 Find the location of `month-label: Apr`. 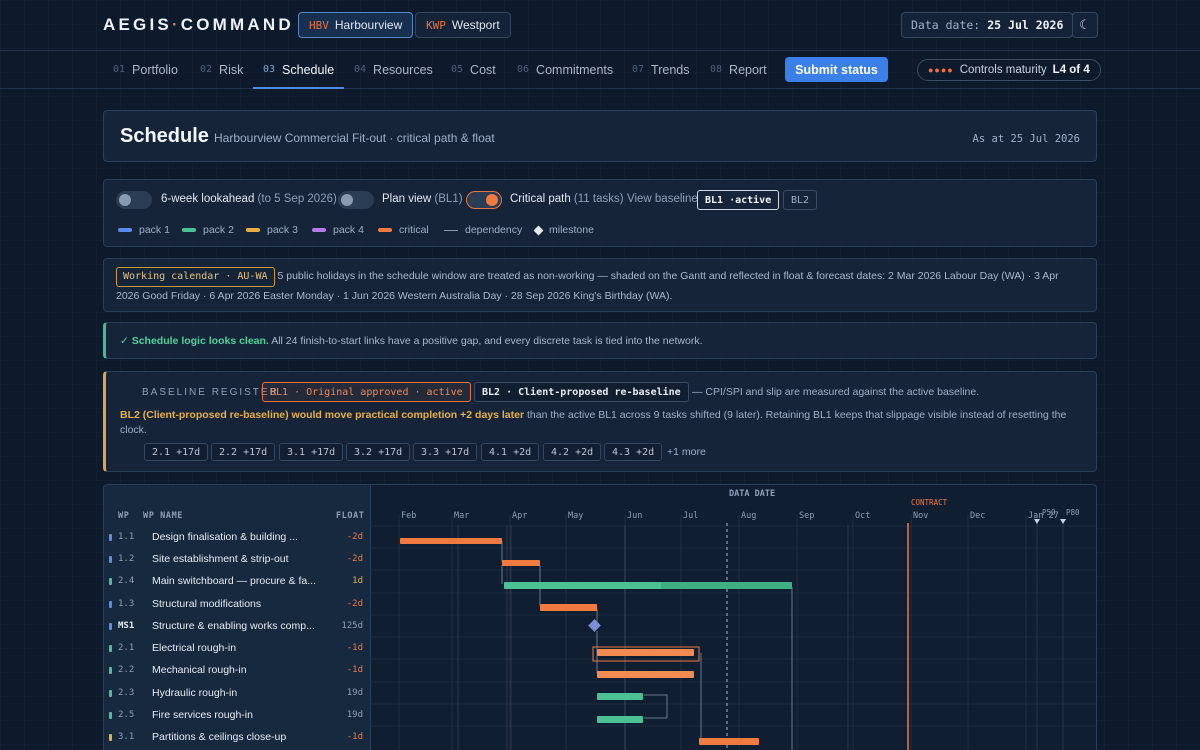

month-label: Apr is located at coordinates (519, 516).